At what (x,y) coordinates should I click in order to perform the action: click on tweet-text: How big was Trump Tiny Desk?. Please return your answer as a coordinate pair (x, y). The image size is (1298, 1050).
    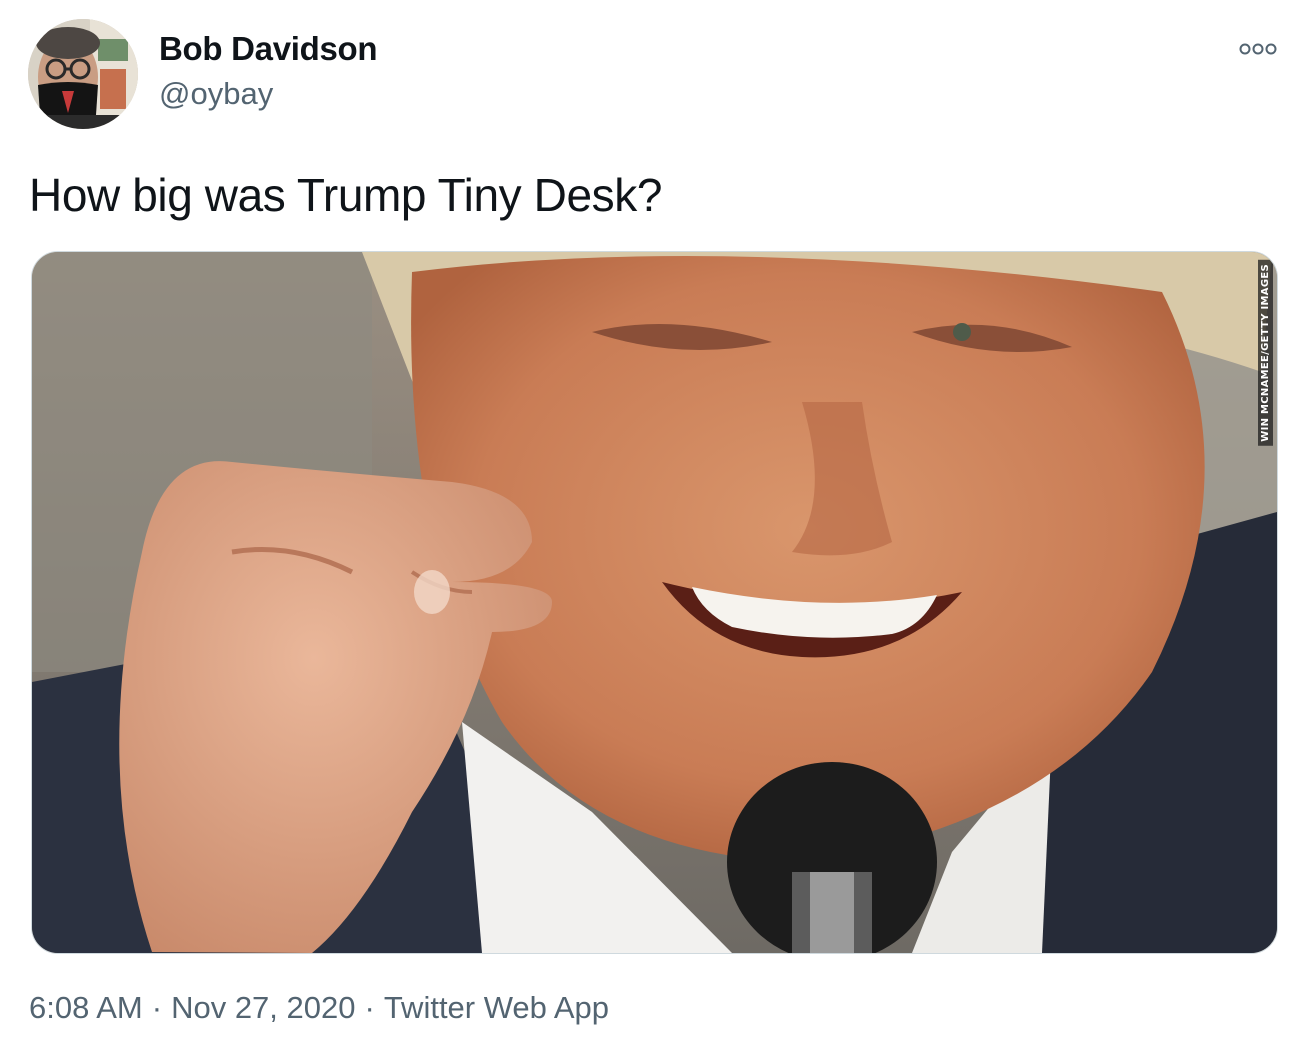
    Looking at the image, I should click on (346, 195).